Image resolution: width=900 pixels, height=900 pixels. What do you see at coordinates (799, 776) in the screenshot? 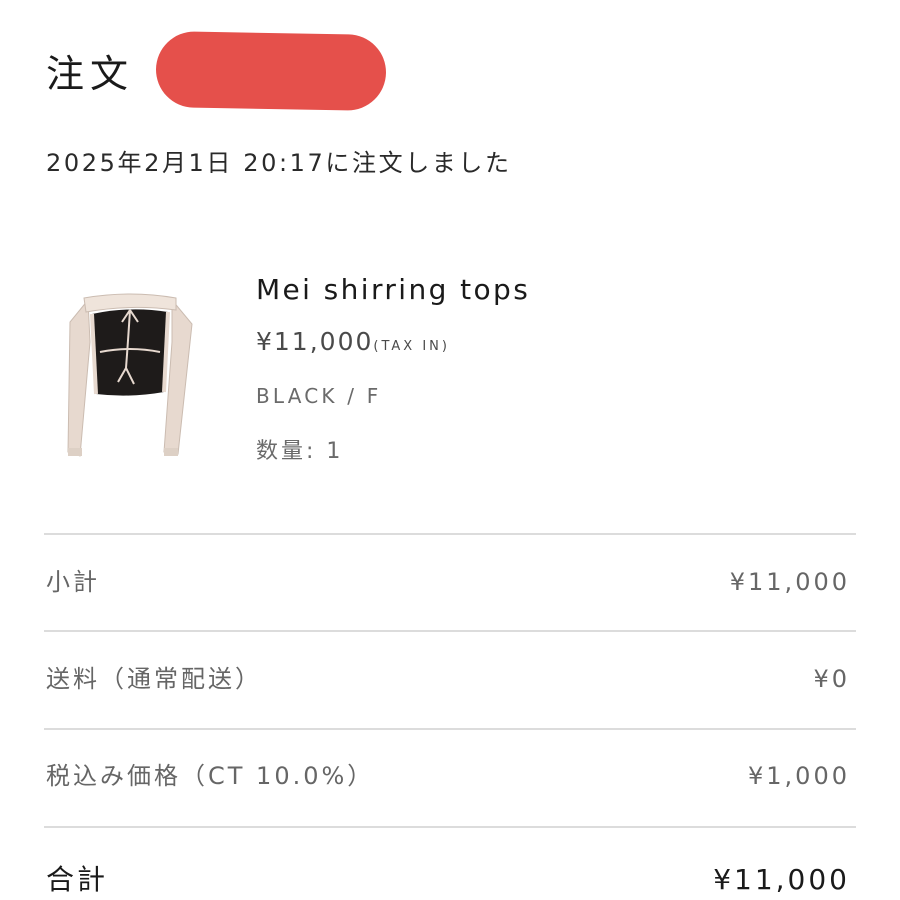
I see `tax-value: ¥1,000` at bounding box center [799, 776].